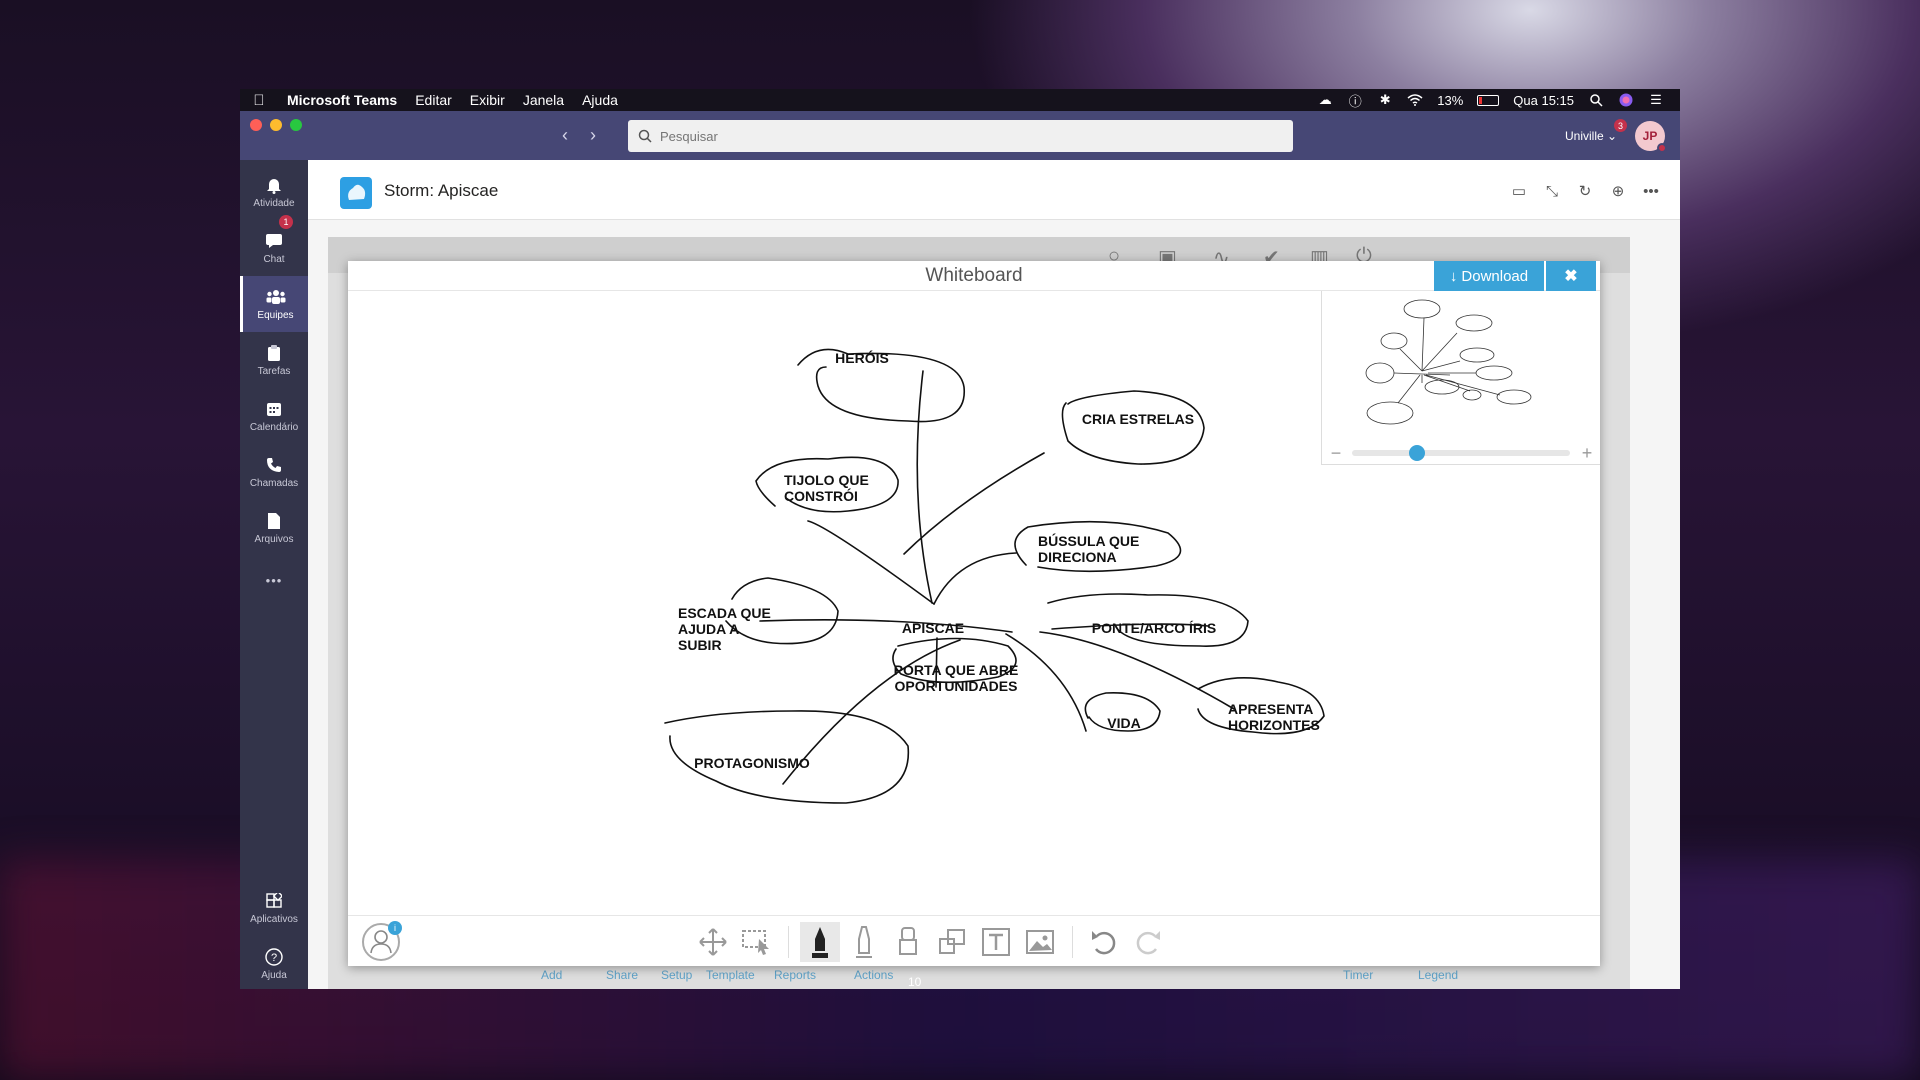  What do you see at coordinates (1274, 725) in the screenshot?
I see `node-apresenta-line2: HORIZONTES` at bounding box center [1274, 725].